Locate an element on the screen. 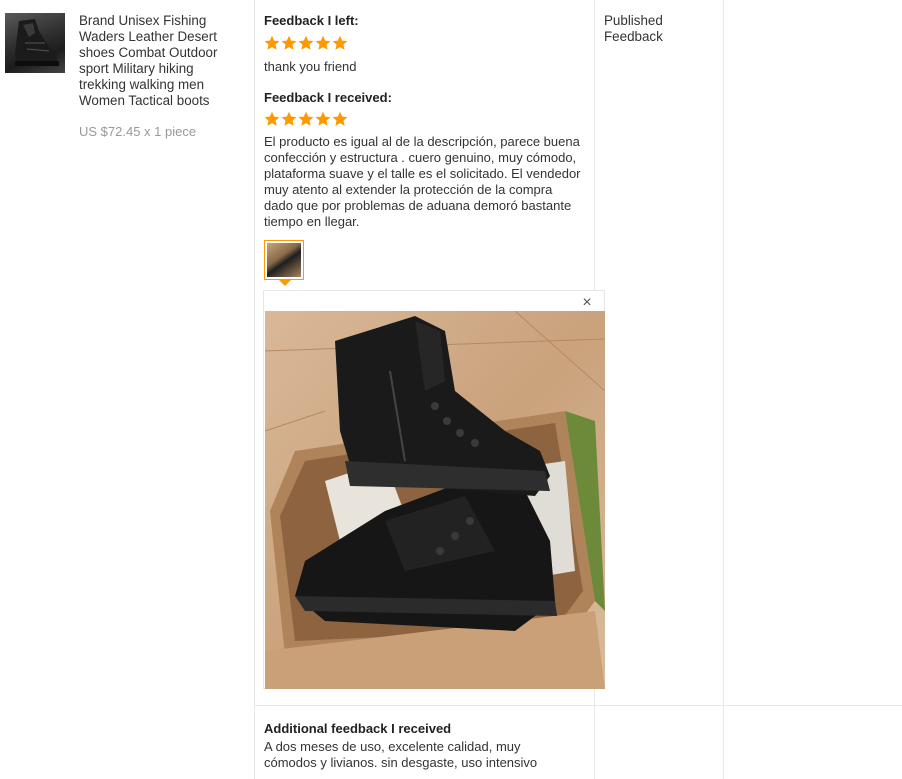  feedback-received-rating is located at coordinates (306, 119).